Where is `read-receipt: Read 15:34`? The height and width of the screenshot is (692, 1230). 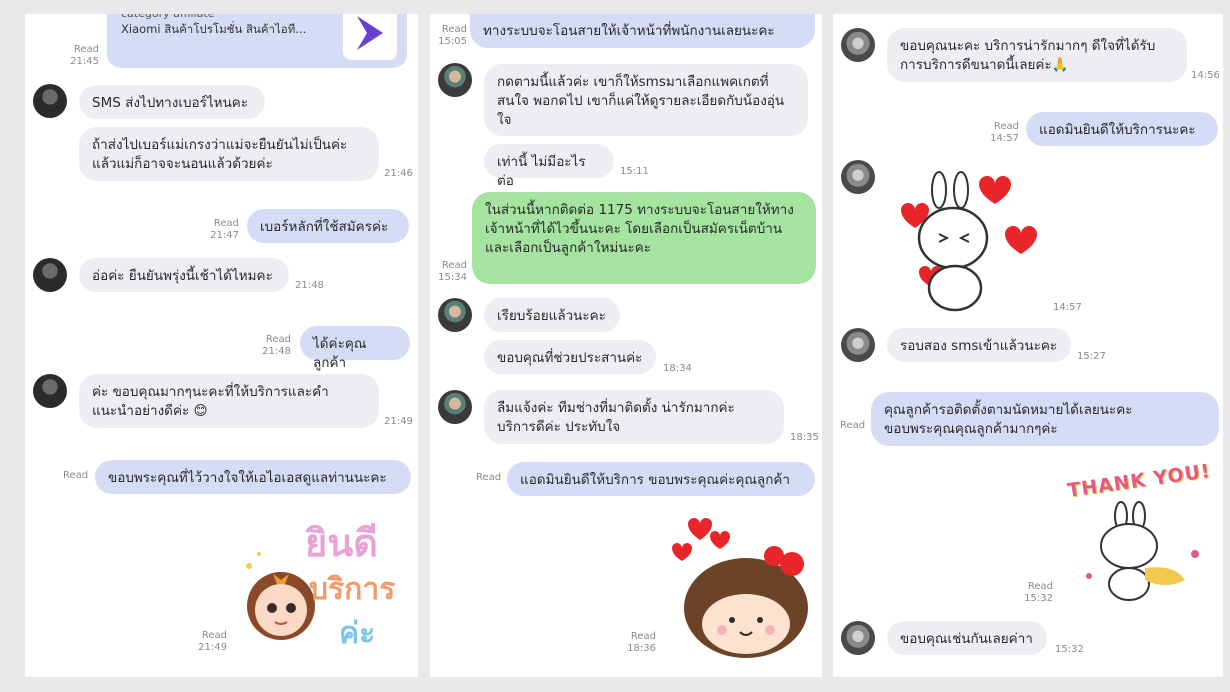 read-receipt: Read 15:34 is located at coordinates (452, 271).